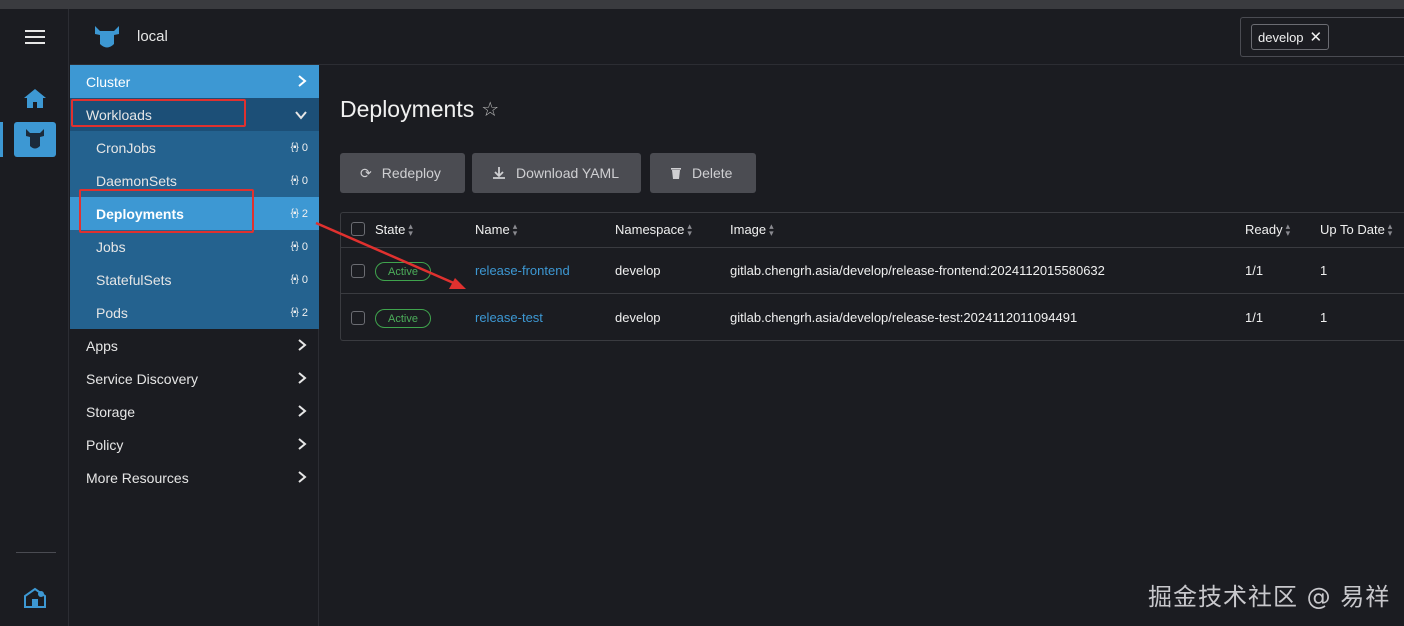 The width and height of the screenshot is (1404, 626). Describe the element at coordinates (107, 37) in the screenshot. I see `cluster-logo-icon` at that location.